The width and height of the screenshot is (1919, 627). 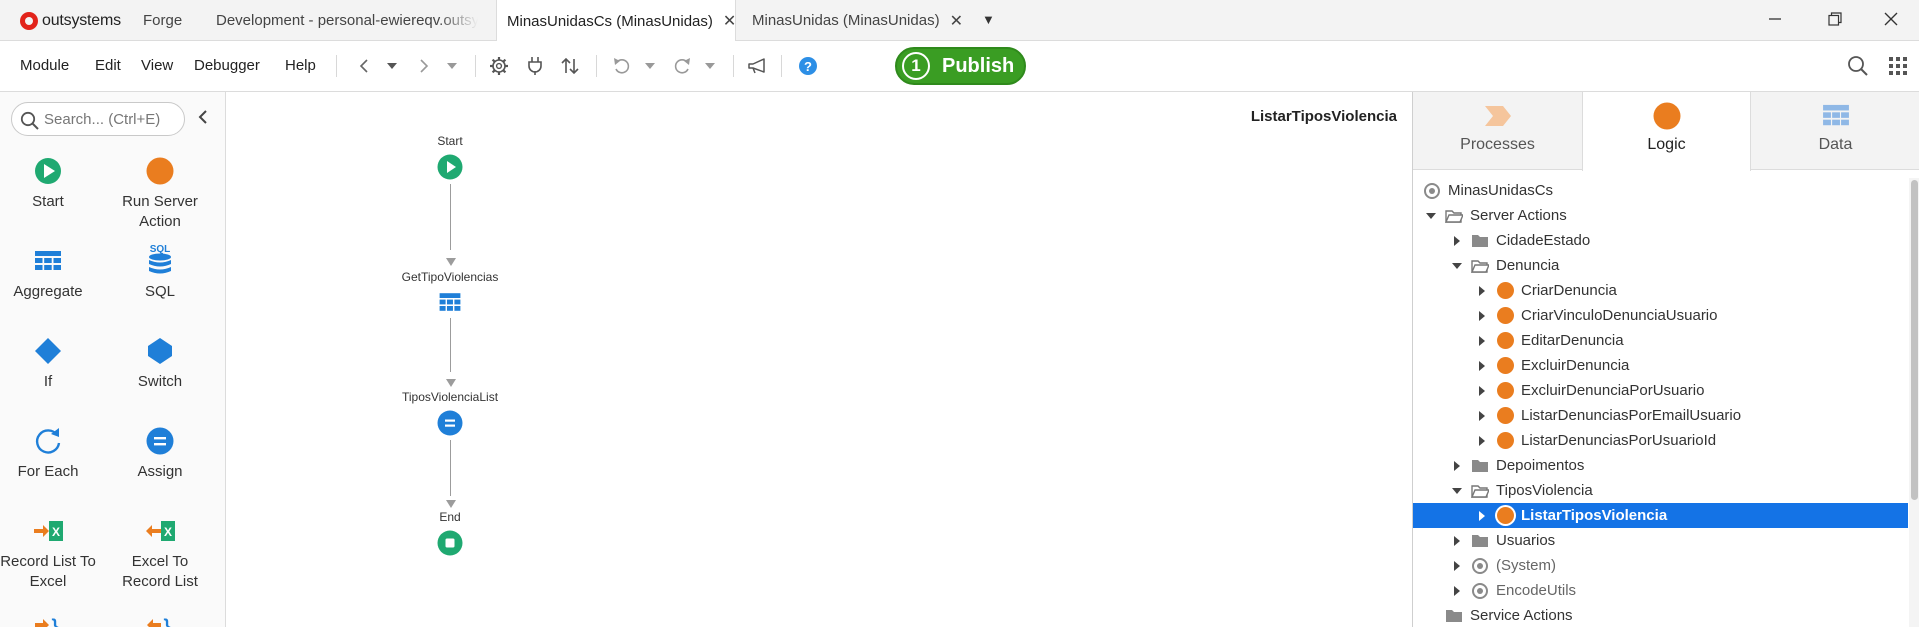 I want to click on redo-icon, so click(x=682, y=66).